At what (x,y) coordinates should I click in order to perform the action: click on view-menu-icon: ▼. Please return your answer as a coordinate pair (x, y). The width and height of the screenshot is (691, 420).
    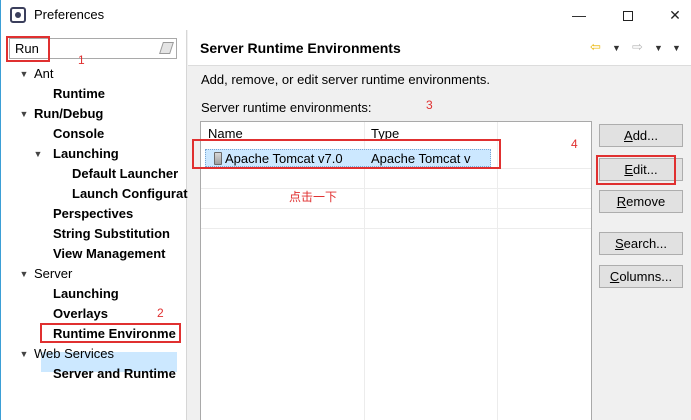
    Looking at the image, I should click on (676, 48).